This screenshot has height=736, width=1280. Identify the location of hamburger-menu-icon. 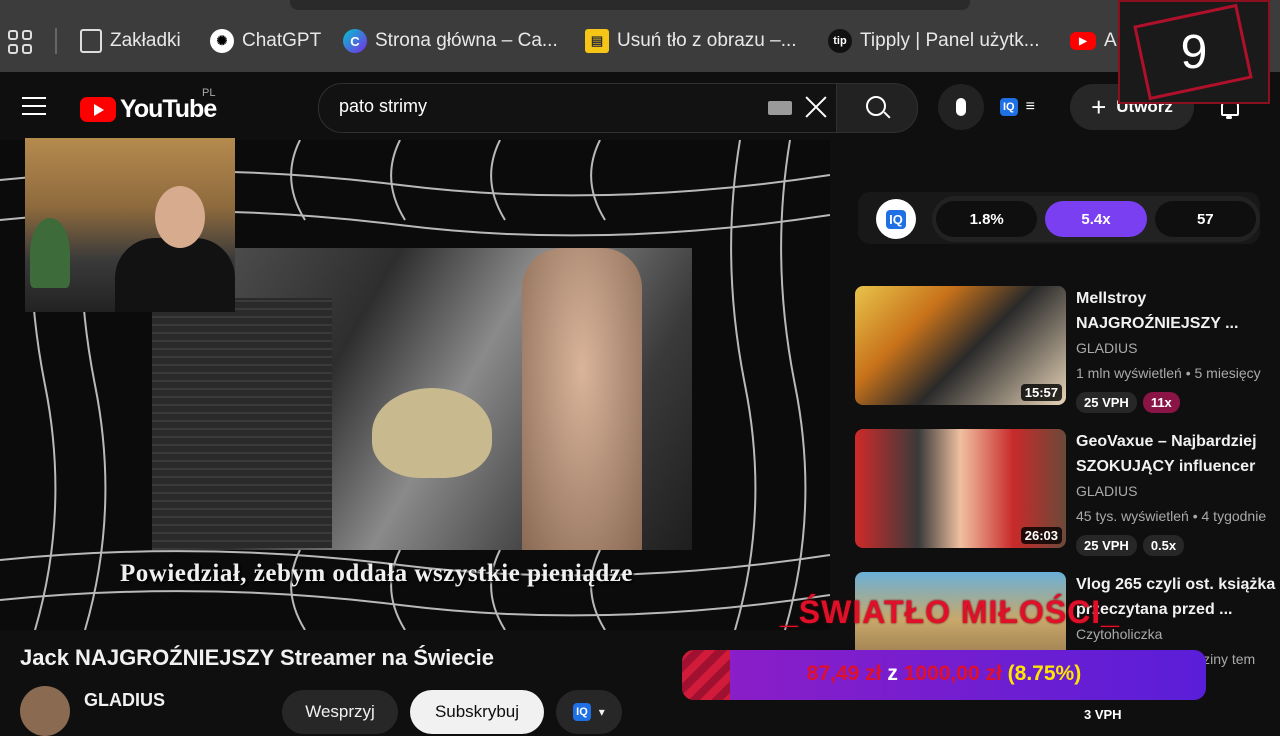
(34, 106).